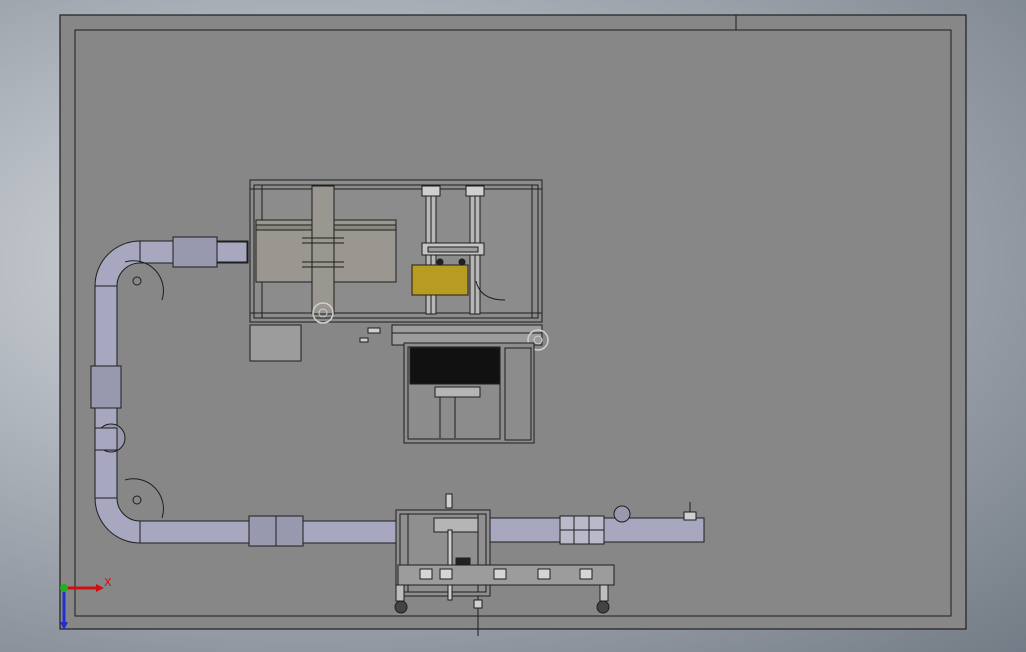 Image resolution: width=1026 pixels, height=652 pixels. Describe the element at coordinates (64, 588) in the screenshot. I see `y-axis-icon` at that location.